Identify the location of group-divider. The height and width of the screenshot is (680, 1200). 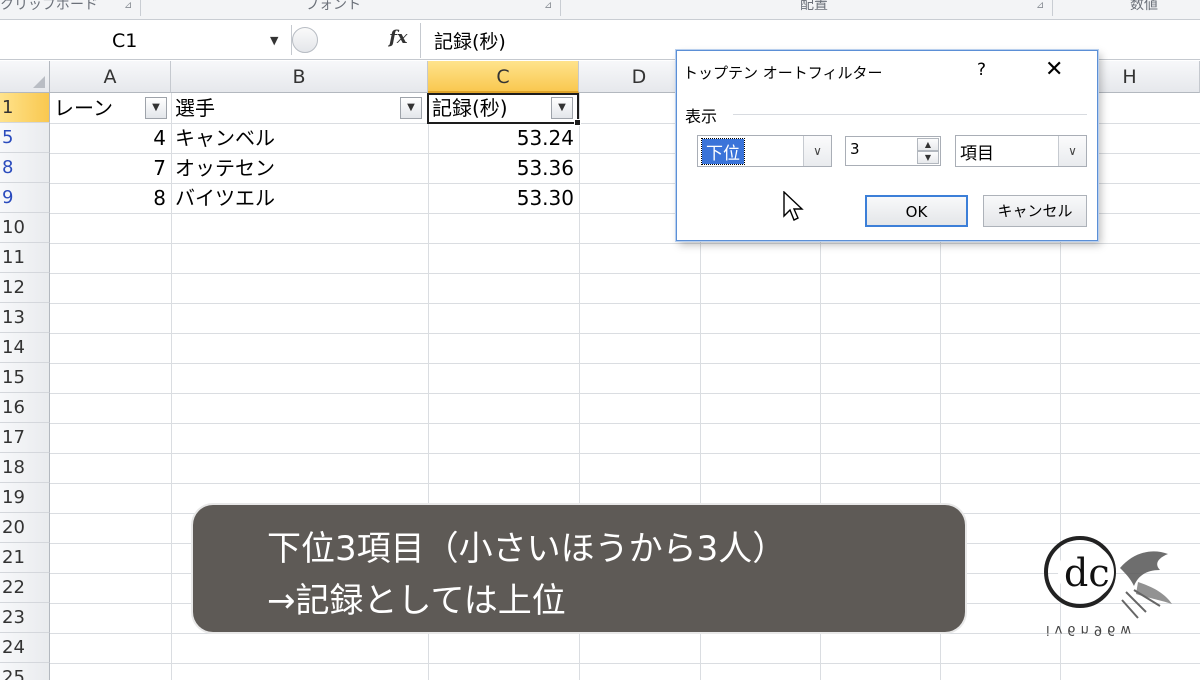
(910, 114).